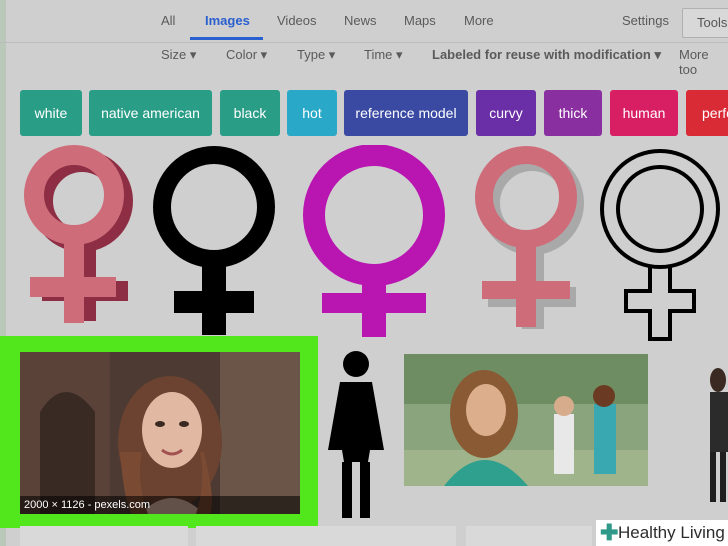 This screenshot has height=546, width=728. Describe the element at coordinates (246, 55) in the screenshot. I see `filter-color: Color ▾` at that location.